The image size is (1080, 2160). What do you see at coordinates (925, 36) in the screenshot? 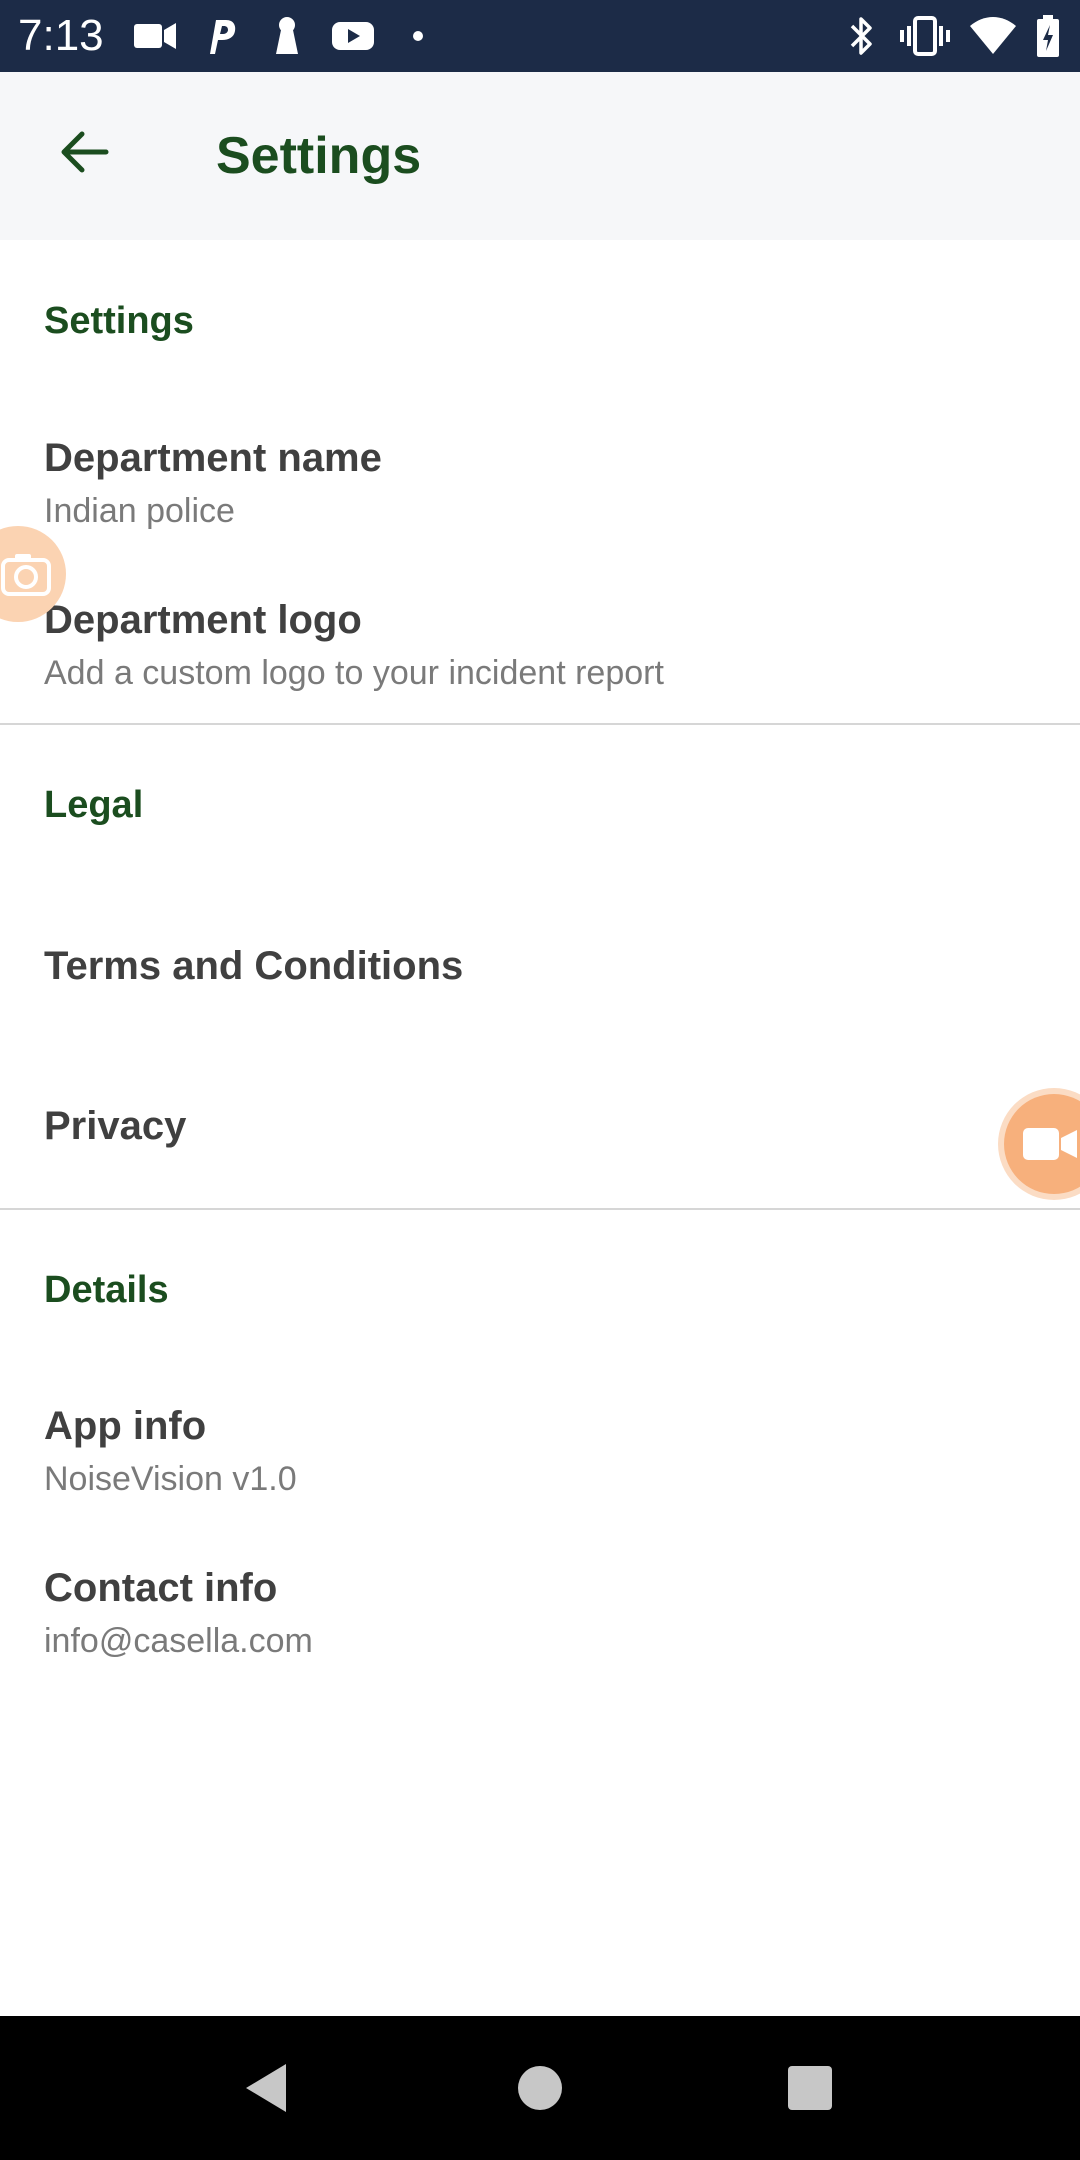
I see `vibrate-icon` at bounding box center [925, 36].